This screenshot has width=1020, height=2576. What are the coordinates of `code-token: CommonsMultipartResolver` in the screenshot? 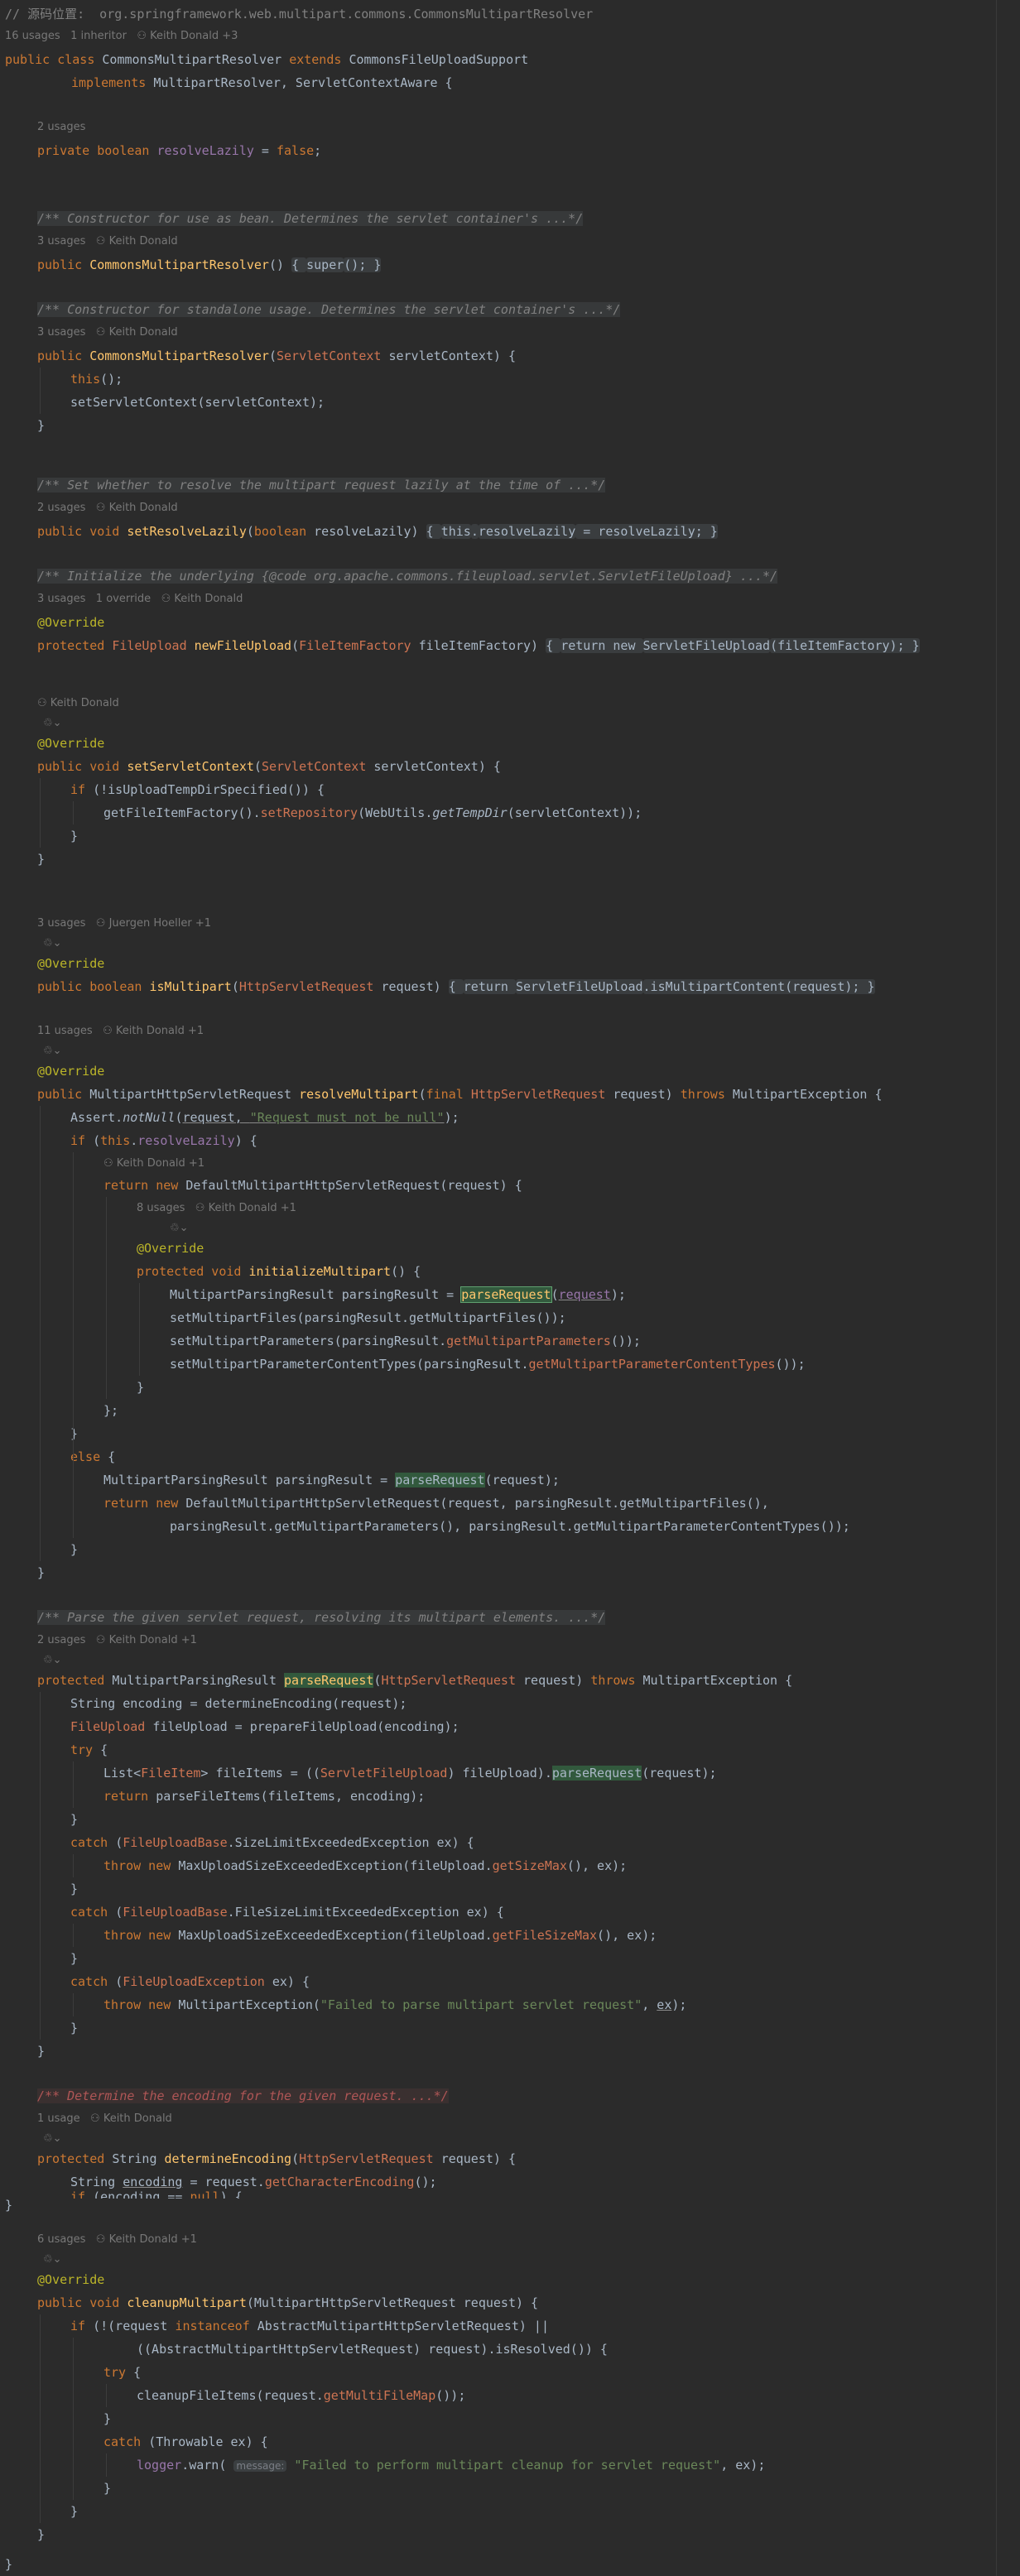 It's located at (196, 59).